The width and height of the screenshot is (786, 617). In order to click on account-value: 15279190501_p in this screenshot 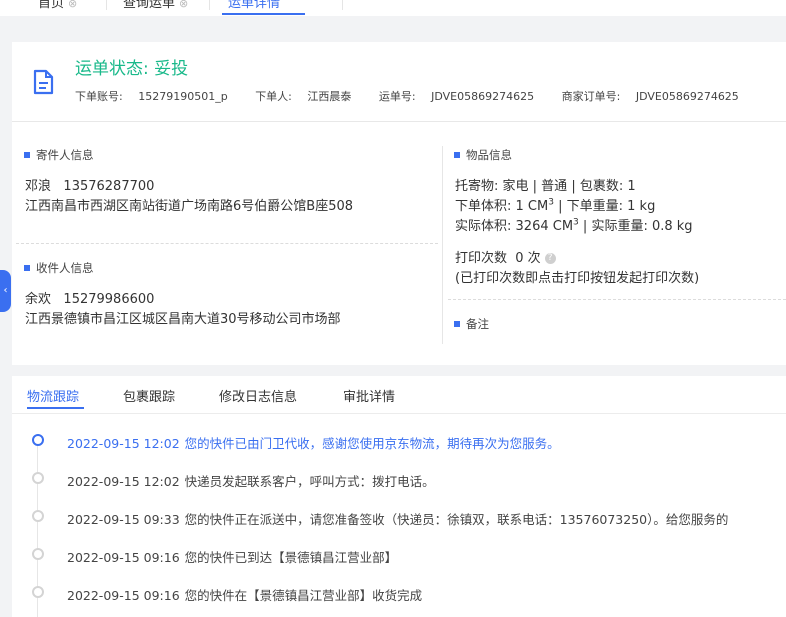, I will do `click(183, 96)`.